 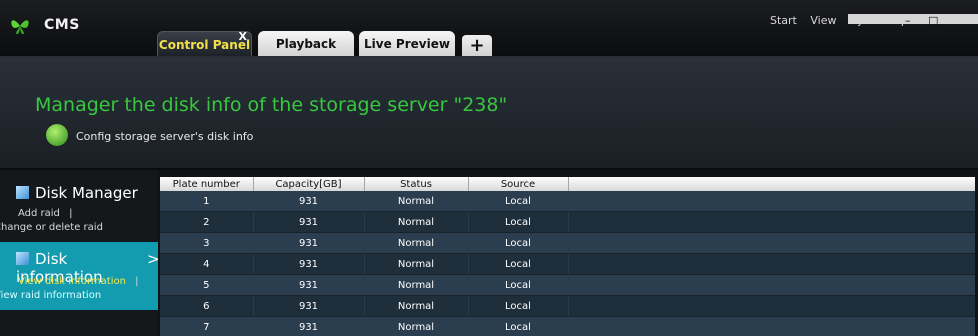 What do you see at coordinates (518, 184) in the screenshot?
I see `column-header-source: Source` at bounding box center [518, 184].